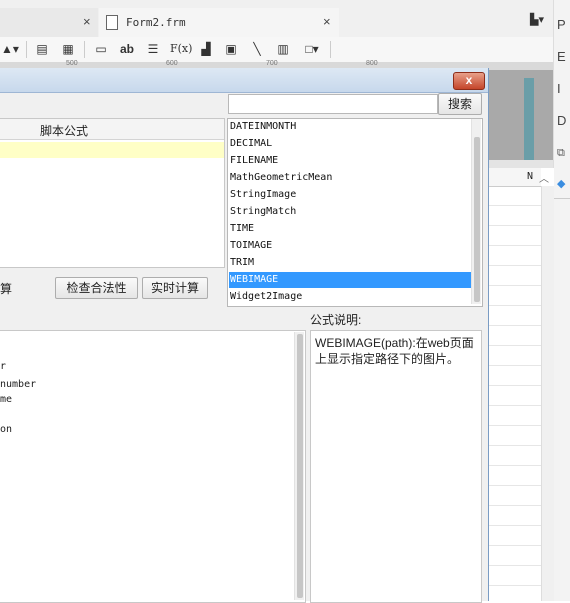 The height and width of the screenshot is (603, 570). What do you see at coordinates (172, 63) in the screenshot?
I see `ruler-tick: 600` at bounding box center [172, 63].